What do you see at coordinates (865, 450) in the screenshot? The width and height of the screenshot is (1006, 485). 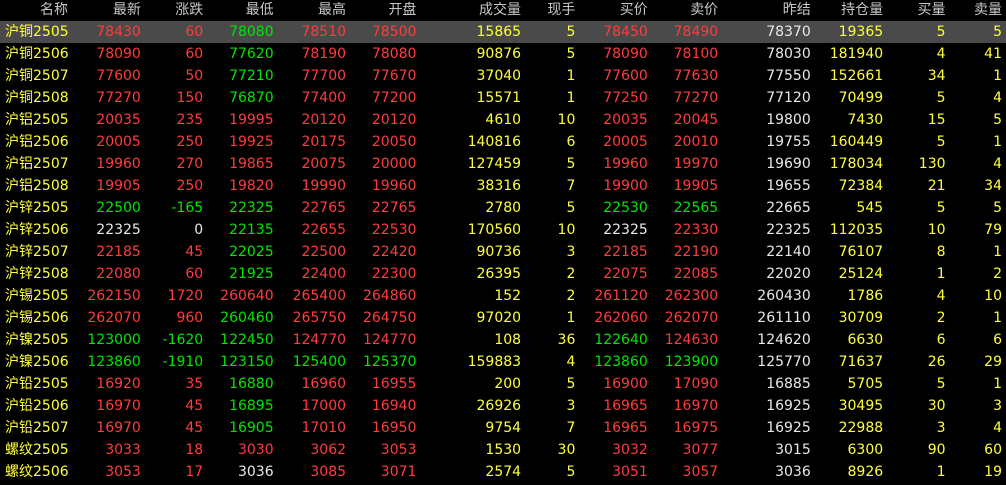 I see `open-interest: 6300` at bounding box center [865, 450].